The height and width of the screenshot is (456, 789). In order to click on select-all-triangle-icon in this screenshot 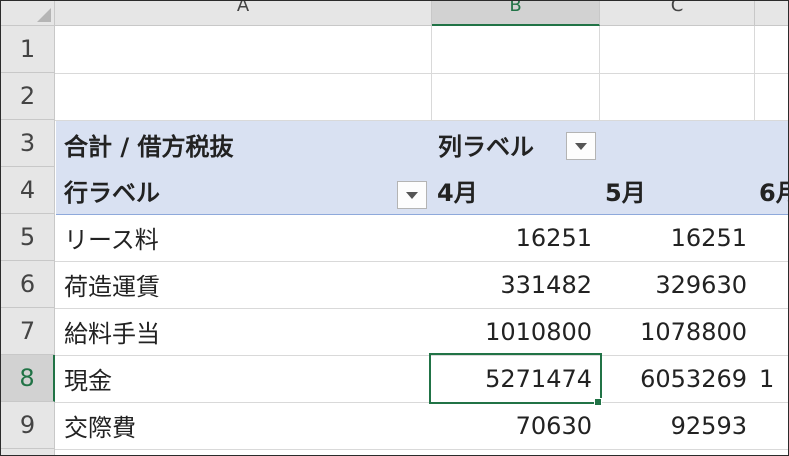, I will do `click(44, 15)`.